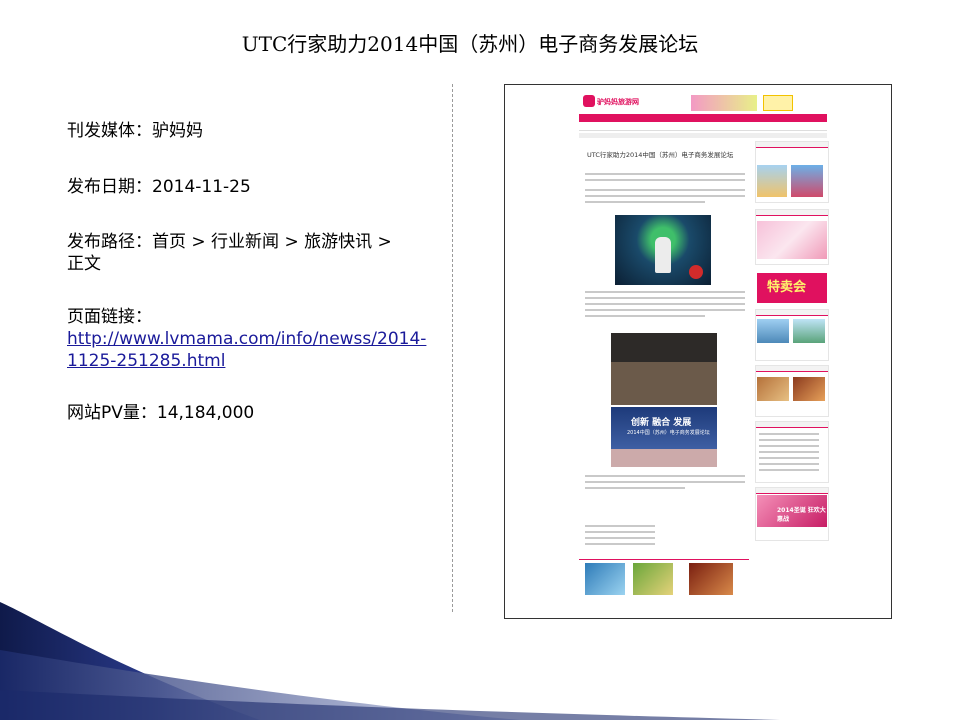  I want to click on path-row: 发布路径：首页 > 行业新闻 > 旅游快讯 > 正文, so click(229, 253).